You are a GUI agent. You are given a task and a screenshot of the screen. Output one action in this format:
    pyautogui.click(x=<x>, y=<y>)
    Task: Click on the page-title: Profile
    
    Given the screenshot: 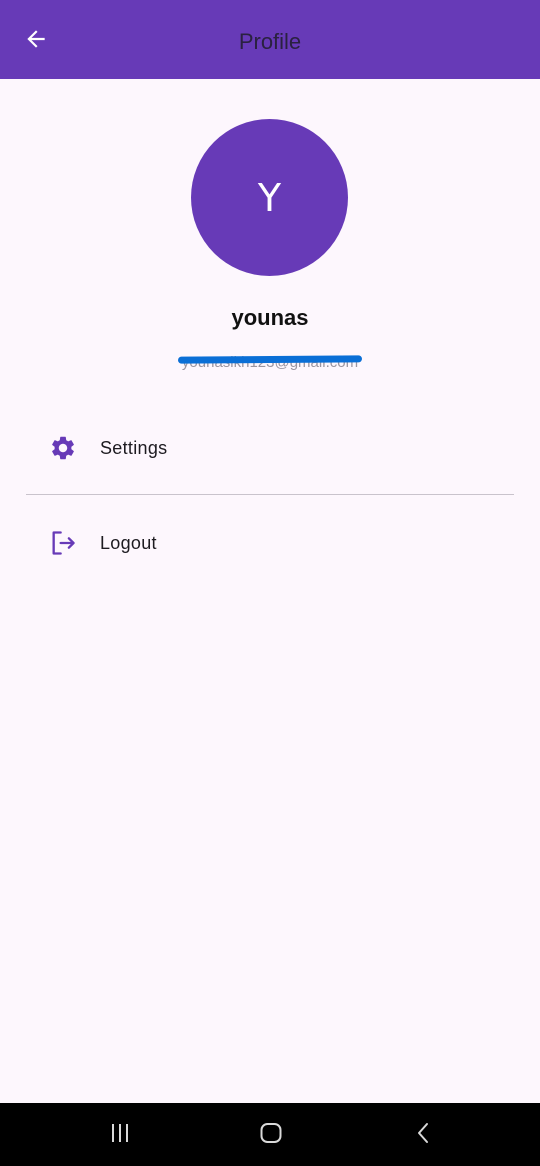 What is the action you would take?
    pyautogui.click(x=270, y=41)
    